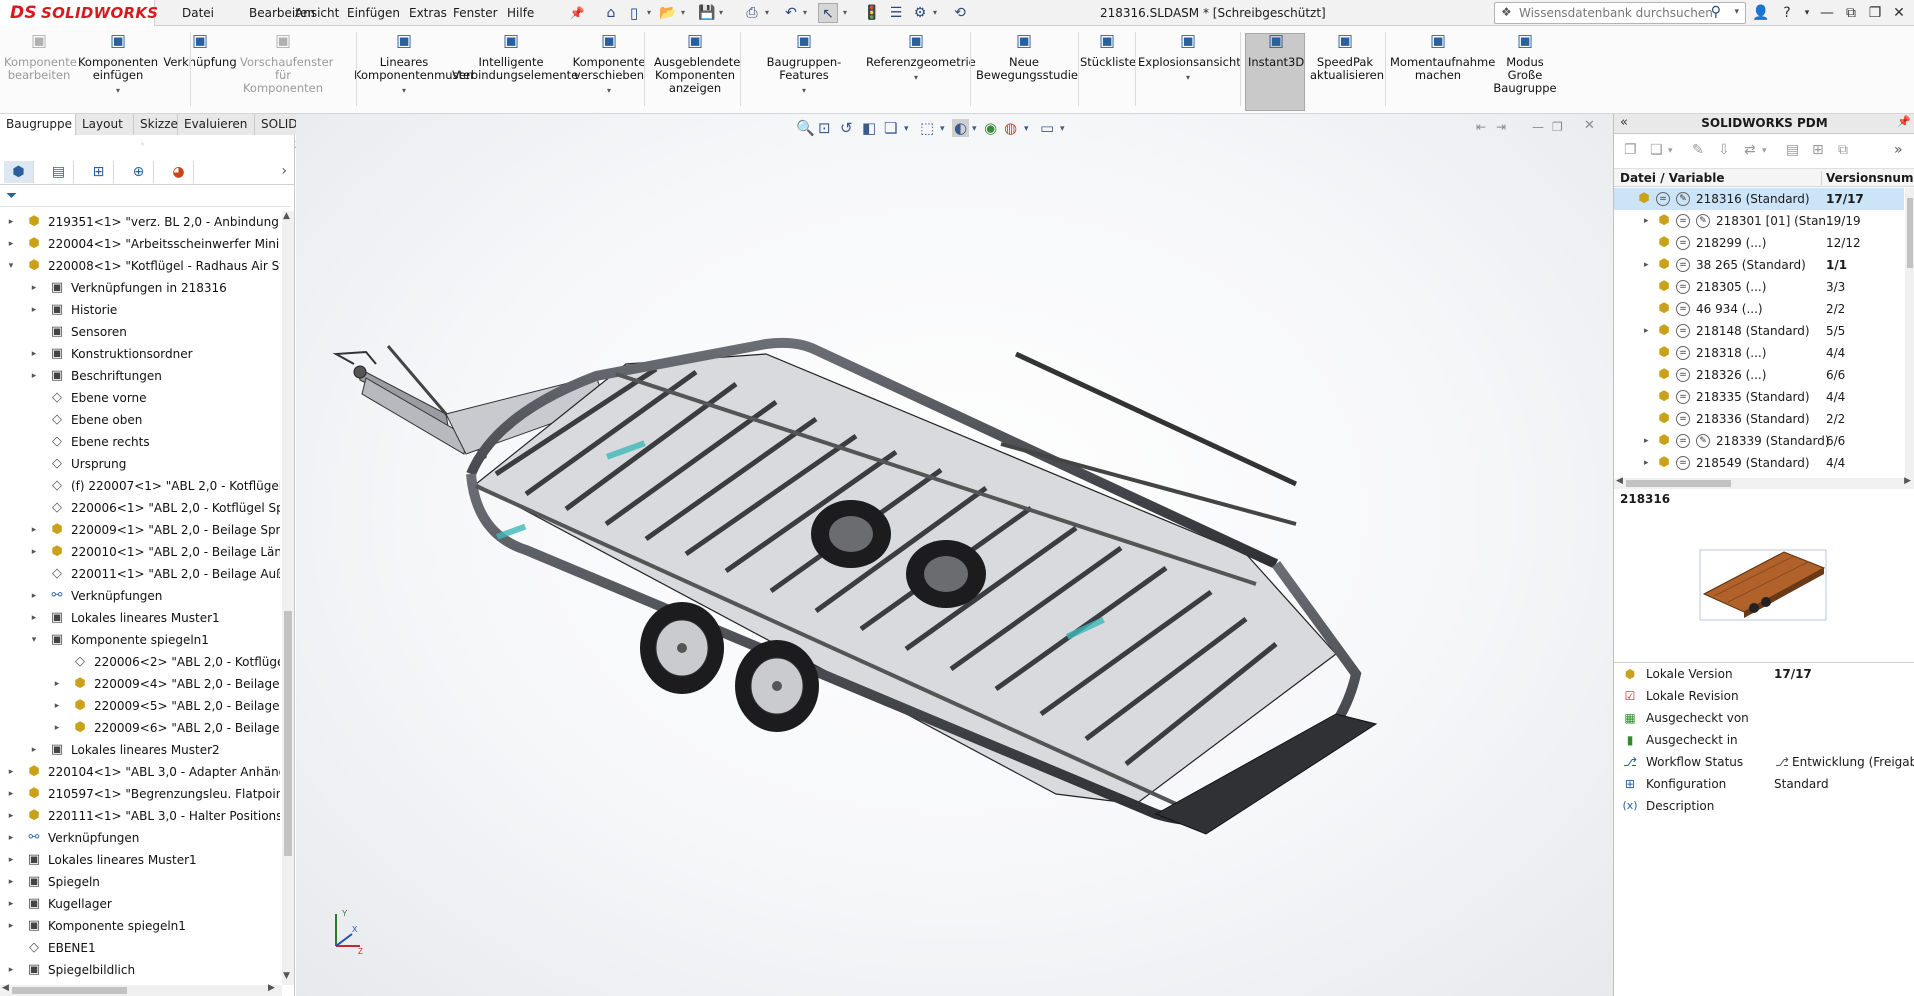 The height and width of the screenshot is (996, 1914). I want to click on ribbon-button-explosionsansicht: ▣ Explosionsansicht ▾, so click(1189, 57).